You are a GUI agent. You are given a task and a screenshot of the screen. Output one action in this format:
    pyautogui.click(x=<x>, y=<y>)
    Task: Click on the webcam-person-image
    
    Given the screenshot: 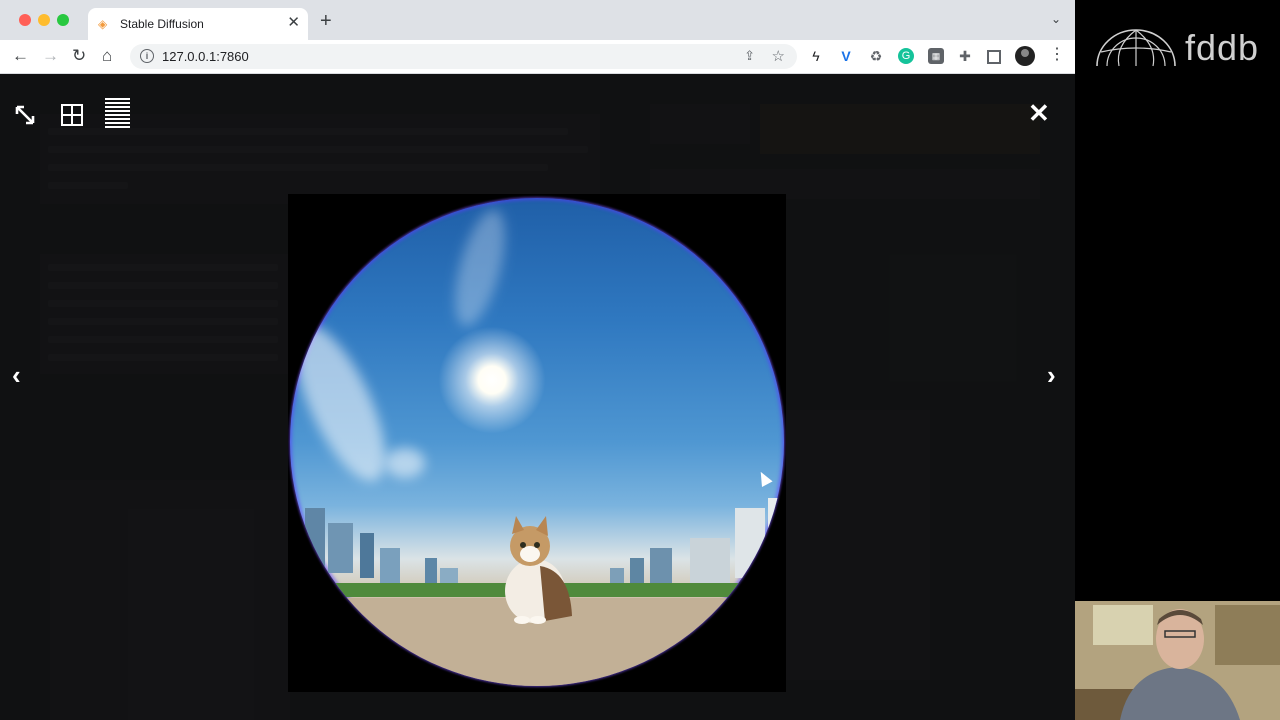 What is the action you would take?
    pyautogui.click(x=1177, y=660)
    